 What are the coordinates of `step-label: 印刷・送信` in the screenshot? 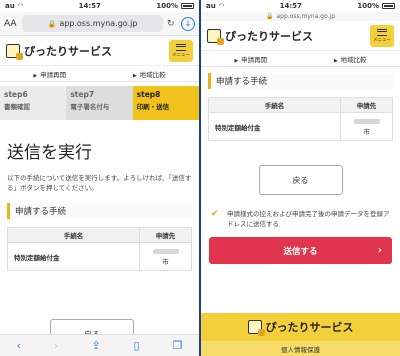 It's located at (153, 107).